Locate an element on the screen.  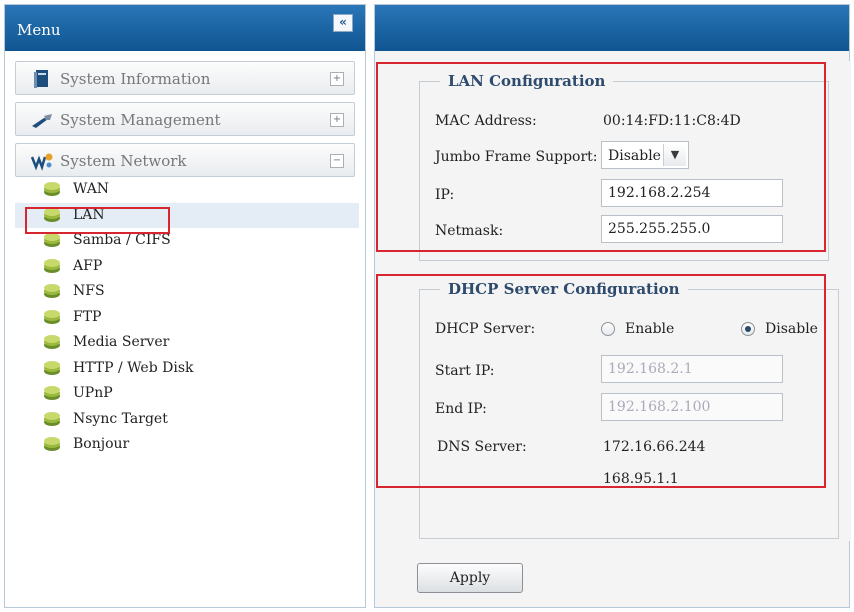
collapse-menu-button: « is located at coordinates (343, 23).